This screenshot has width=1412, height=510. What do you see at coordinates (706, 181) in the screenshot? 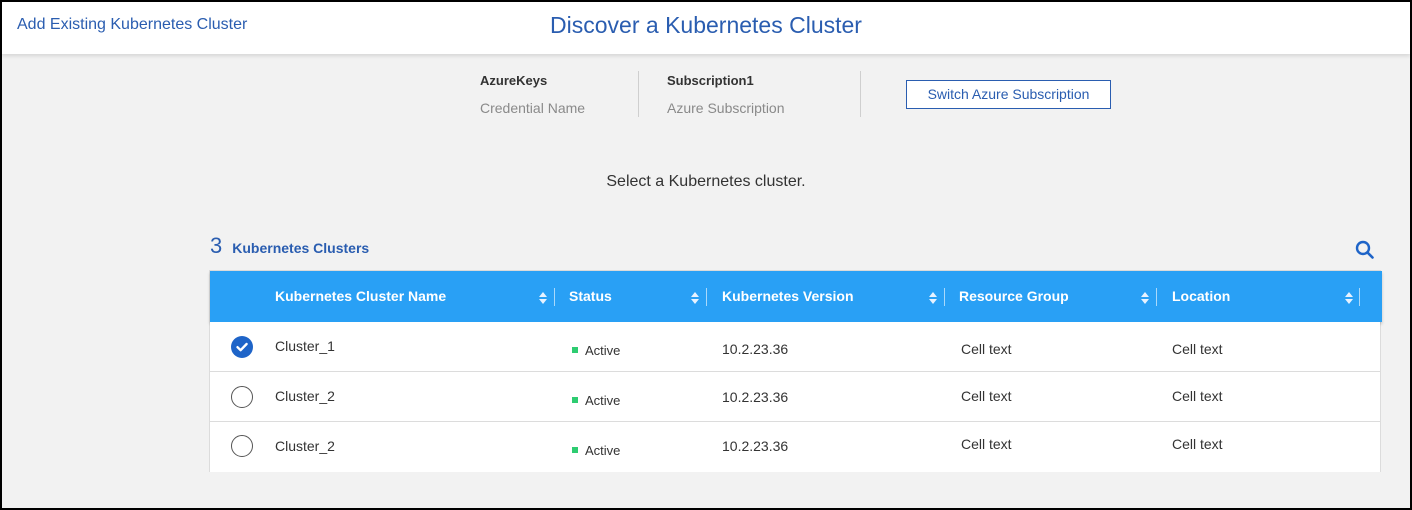
I see `instruction-text: Select a Kubernetes cluster.` at bounding box center [706, 181].